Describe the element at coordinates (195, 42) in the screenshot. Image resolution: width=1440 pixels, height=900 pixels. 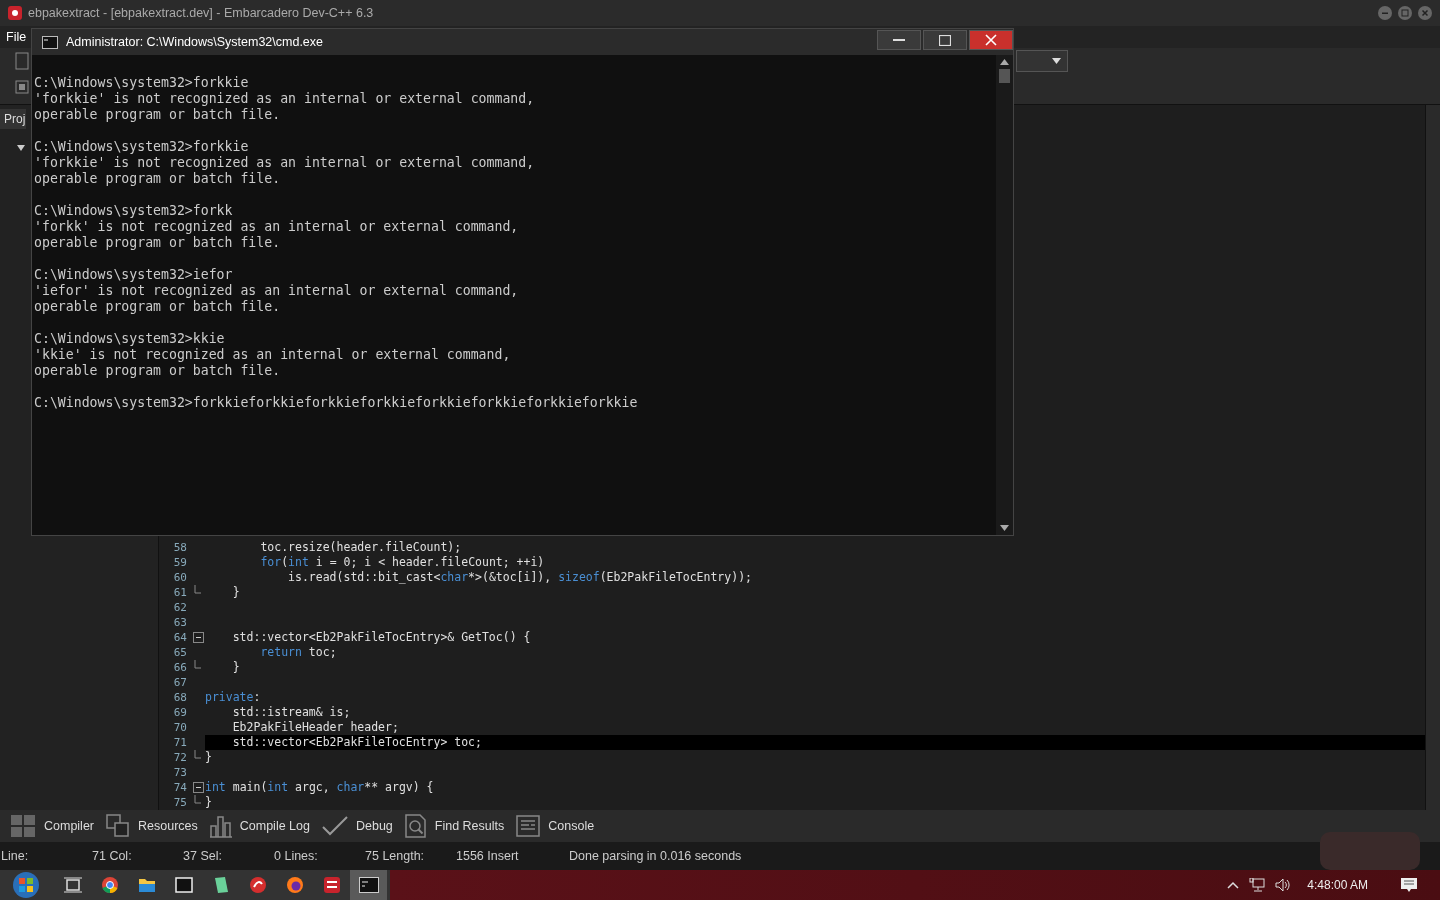
I see `console-title: Administrator: C:\Windows\System32\cmd.exe` at that location.